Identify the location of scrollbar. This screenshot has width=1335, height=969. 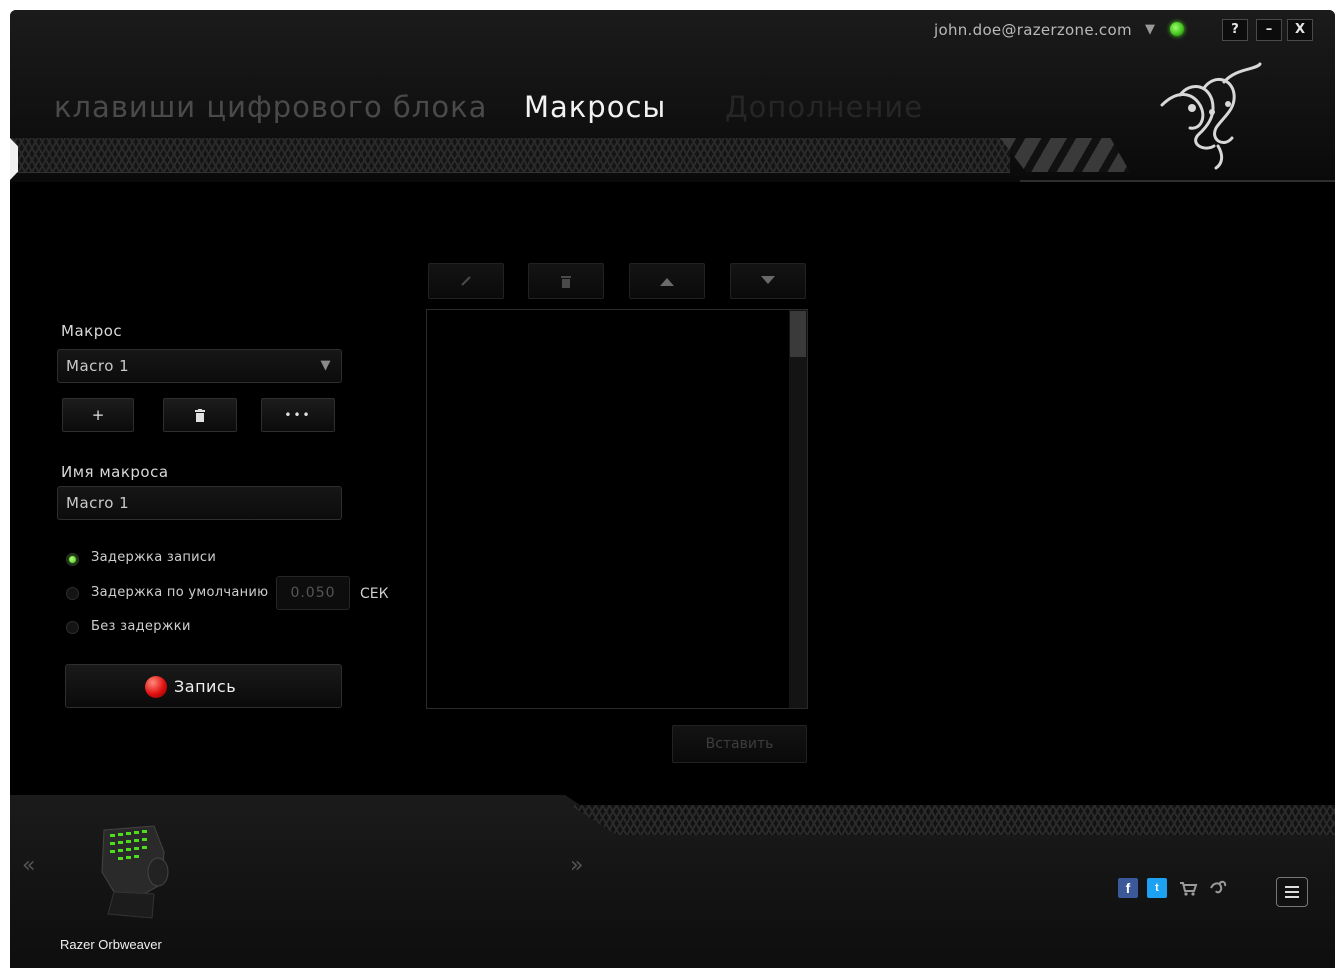
(798, 509).